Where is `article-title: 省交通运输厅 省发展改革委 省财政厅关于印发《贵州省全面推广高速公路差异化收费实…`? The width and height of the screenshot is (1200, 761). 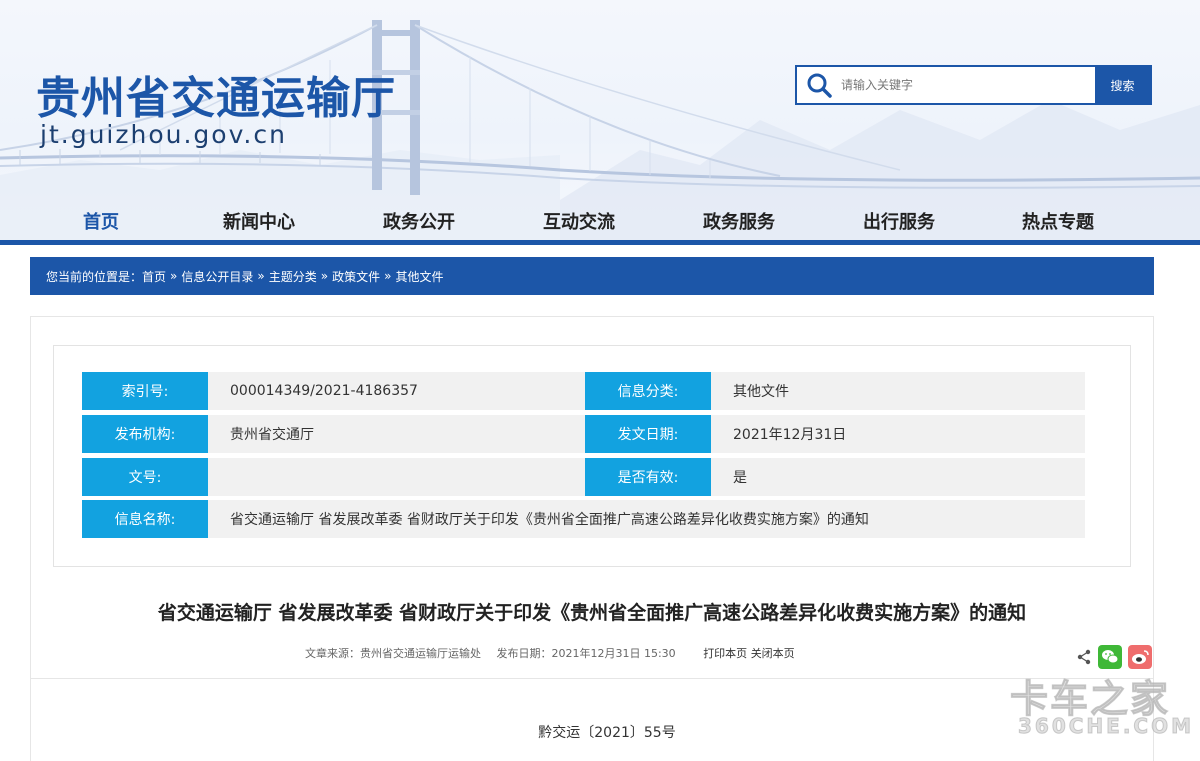
article-title: 省交通运输厅 省发展改革委 省财政厅关于印发《贵州省全面推广高速公路差异化收费实… is located at coordinates (592, 613).